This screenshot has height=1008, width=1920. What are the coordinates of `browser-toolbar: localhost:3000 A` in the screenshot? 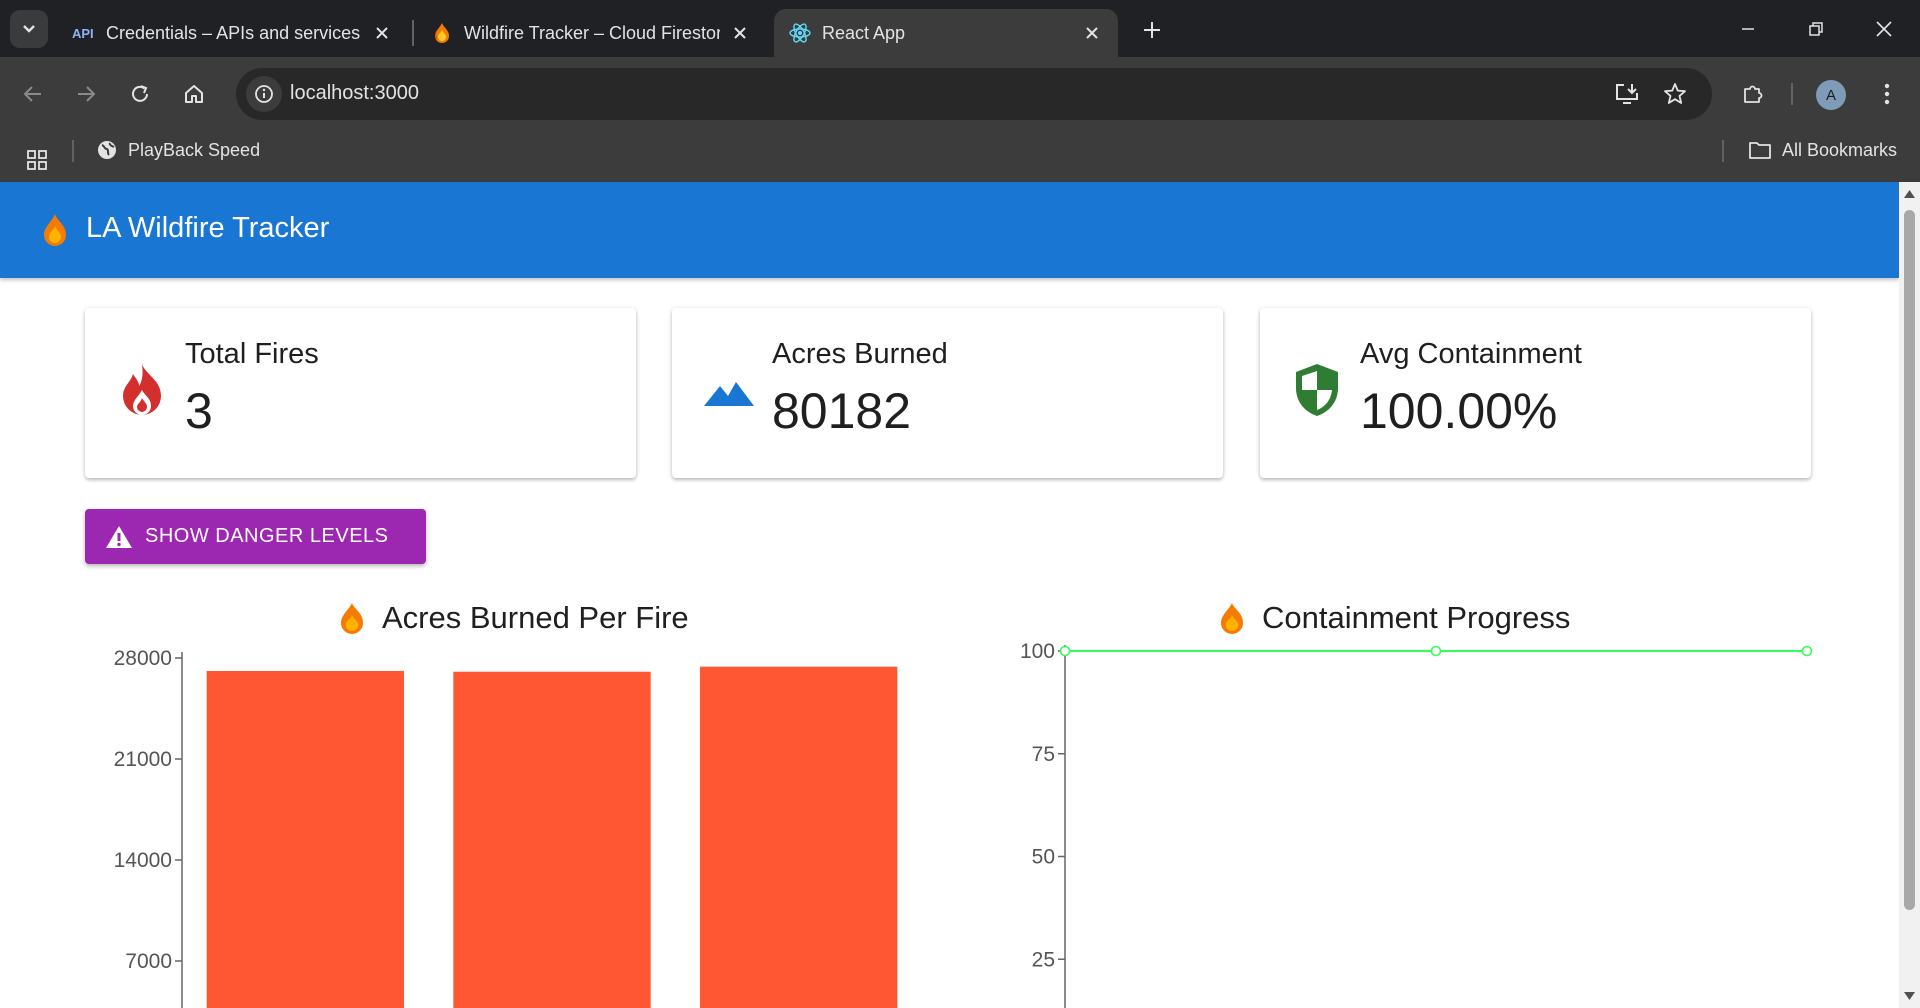 It's located at (960, 93).